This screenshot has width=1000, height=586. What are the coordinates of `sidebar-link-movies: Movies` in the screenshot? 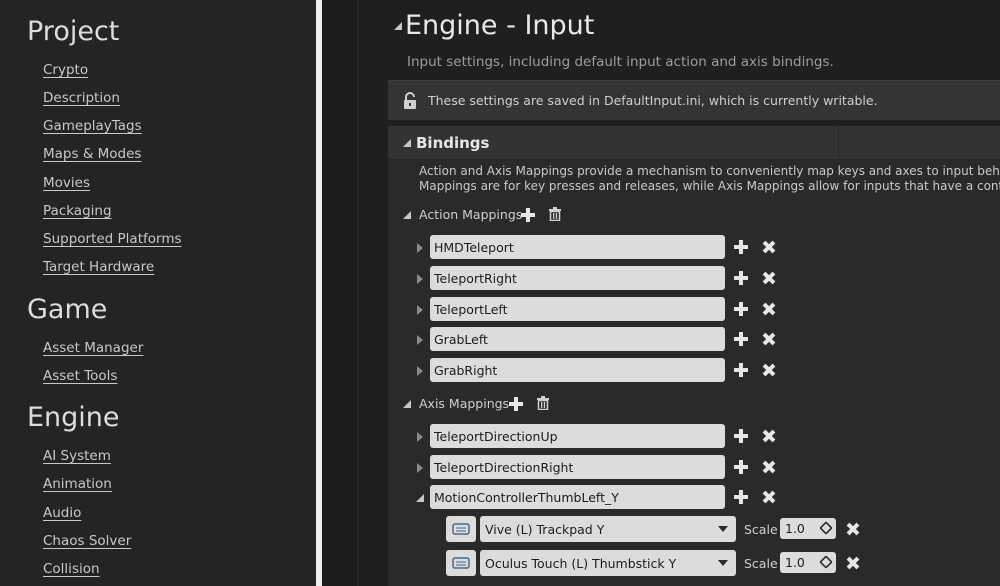 It's located at (66, 183).